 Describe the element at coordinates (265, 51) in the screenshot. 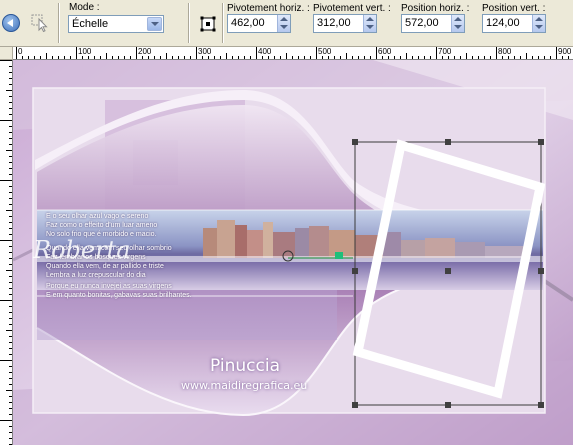

I see `ruler-tick-label: 400` at that location.